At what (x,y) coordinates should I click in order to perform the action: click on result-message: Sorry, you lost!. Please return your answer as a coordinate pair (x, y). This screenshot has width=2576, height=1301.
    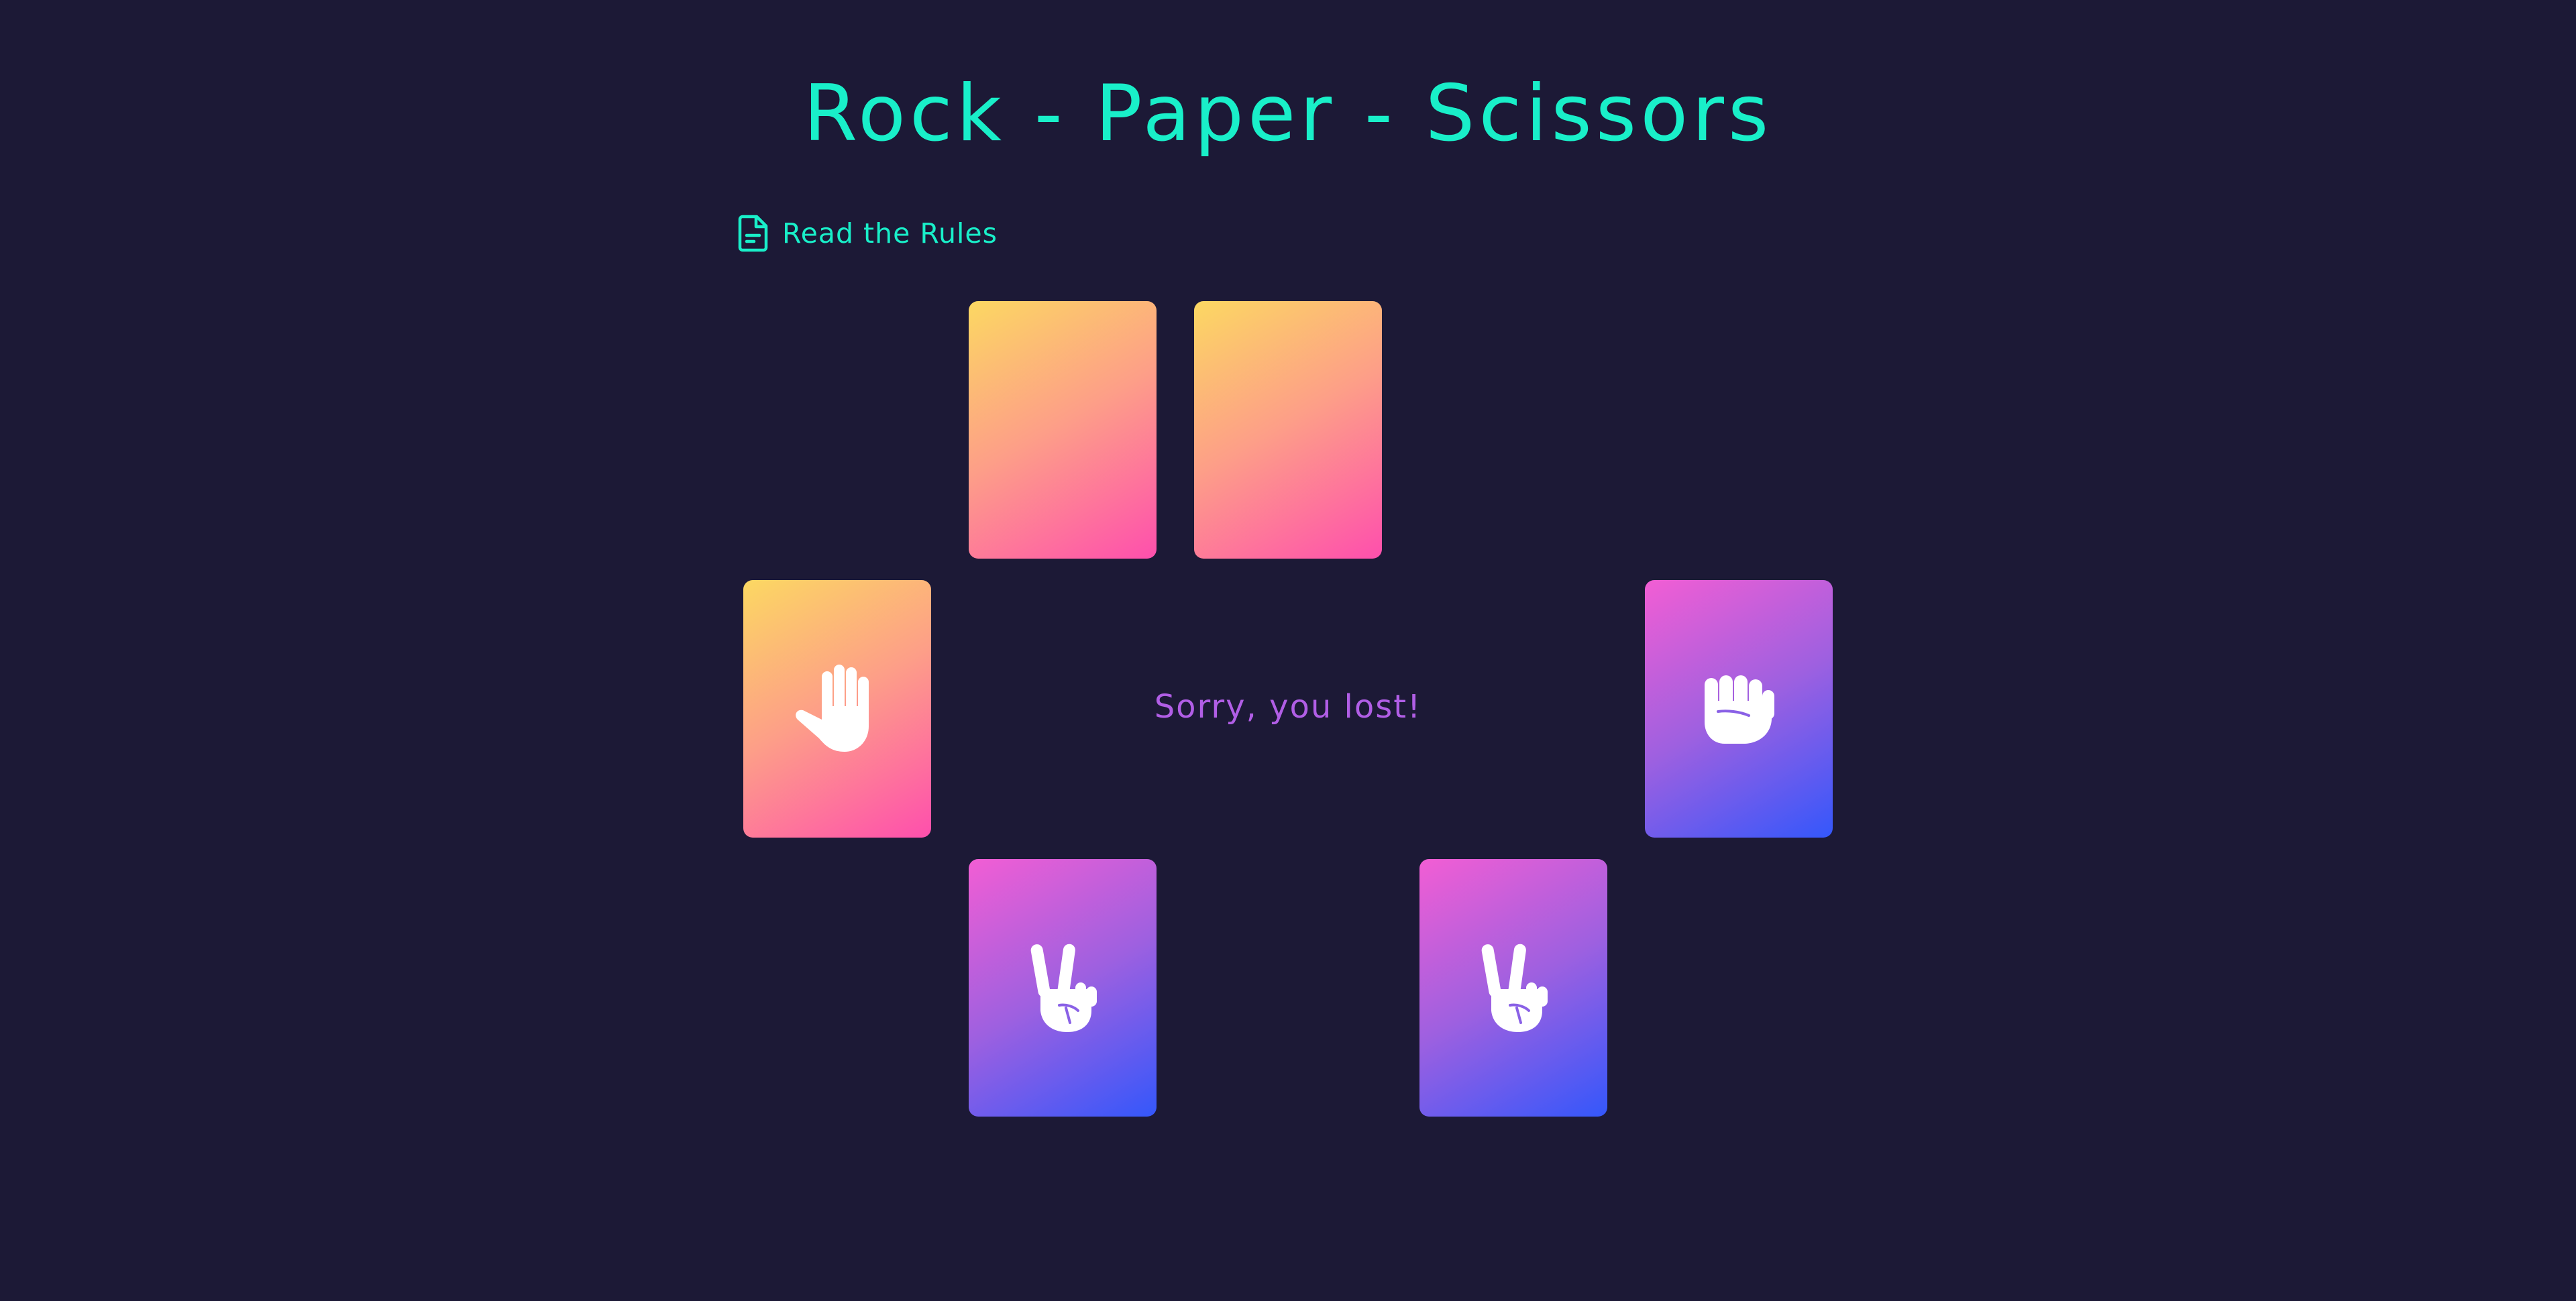
    Looking at the image, I should click on (1288, 707).